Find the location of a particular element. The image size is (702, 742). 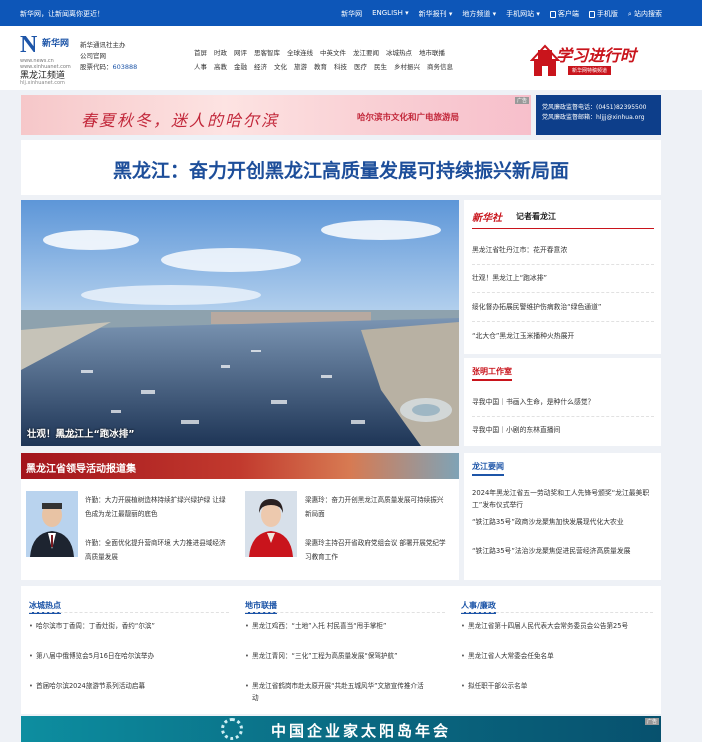

top-link-local: 地方频道 ▾ is located at coordinates (479, 14).